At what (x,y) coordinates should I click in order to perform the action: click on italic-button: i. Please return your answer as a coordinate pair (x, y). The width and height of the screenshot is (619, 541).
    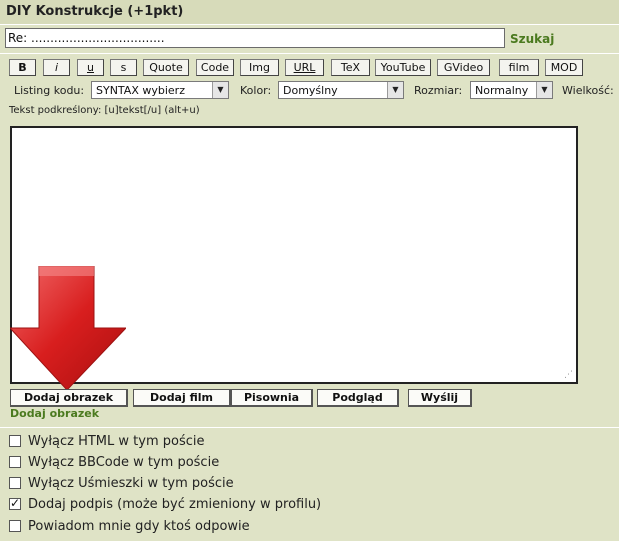
    Looking at the image, I should click on (56, 67).